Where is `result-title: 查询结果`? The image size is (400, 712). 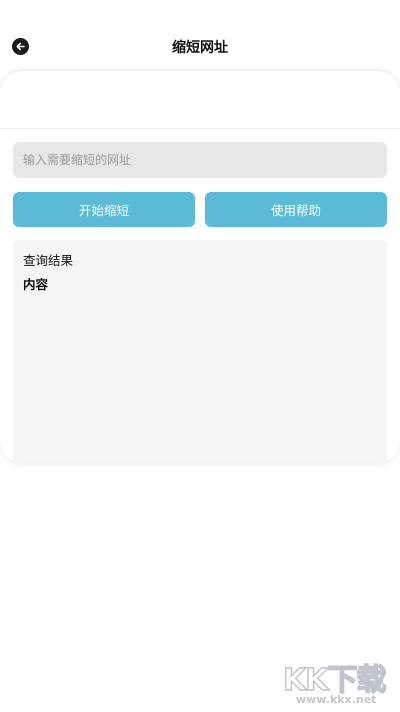
result-title: 查询结果 is located at coordinates (48, 260).